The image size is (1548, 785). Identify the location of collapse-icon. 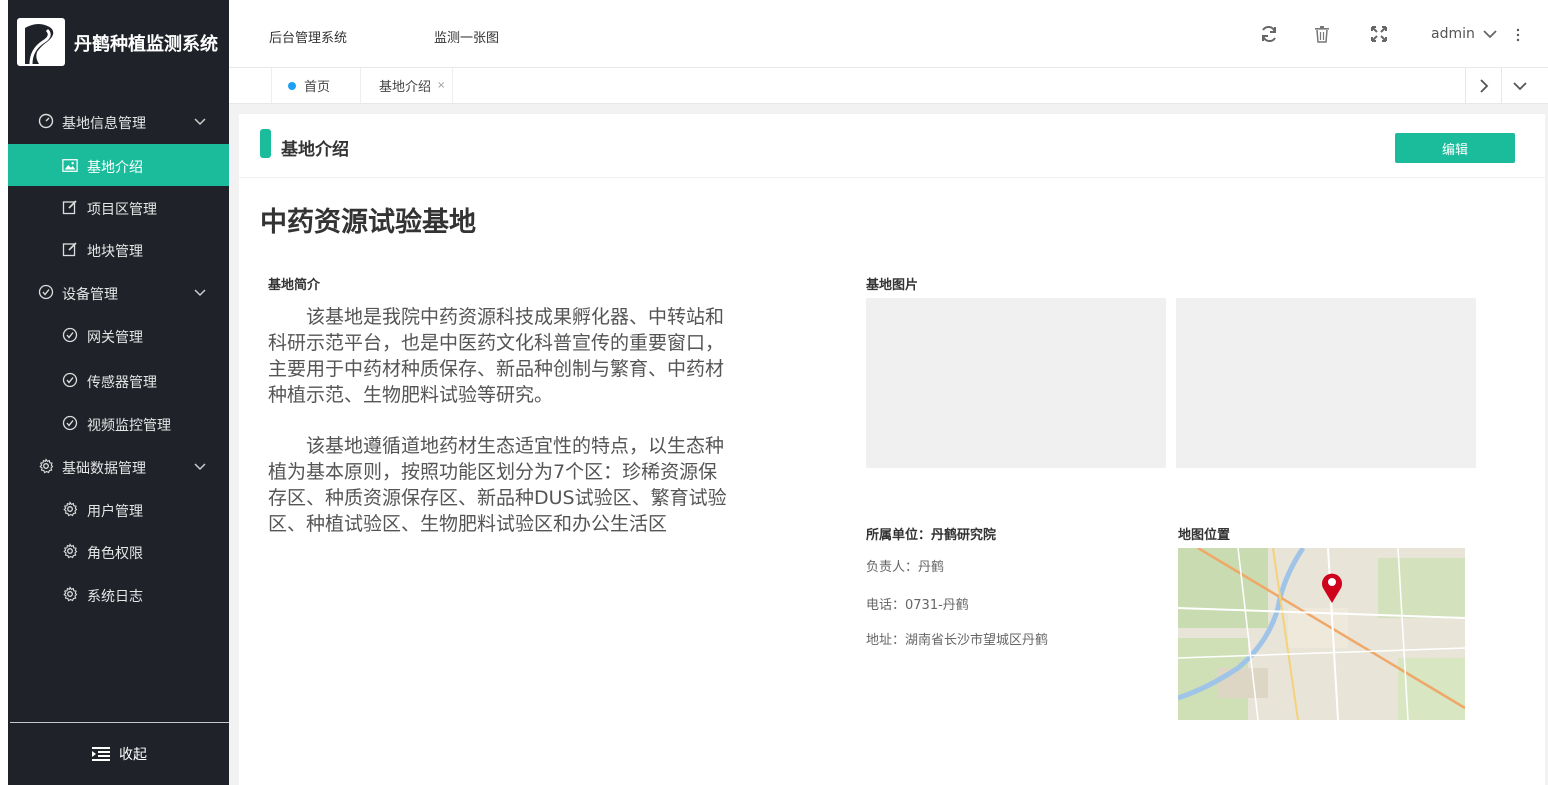
(101, 754).